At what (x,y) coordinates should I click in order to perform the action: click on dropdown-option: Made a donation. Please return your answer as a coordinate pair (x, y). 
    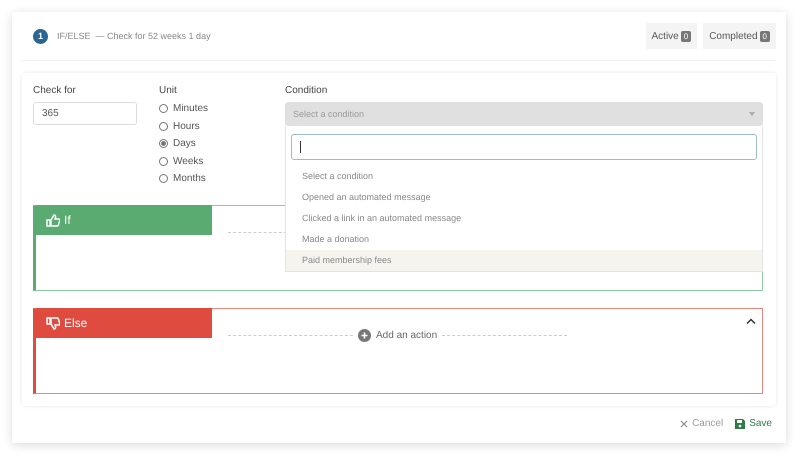
    Looking at the image, I should click on (524, 239).